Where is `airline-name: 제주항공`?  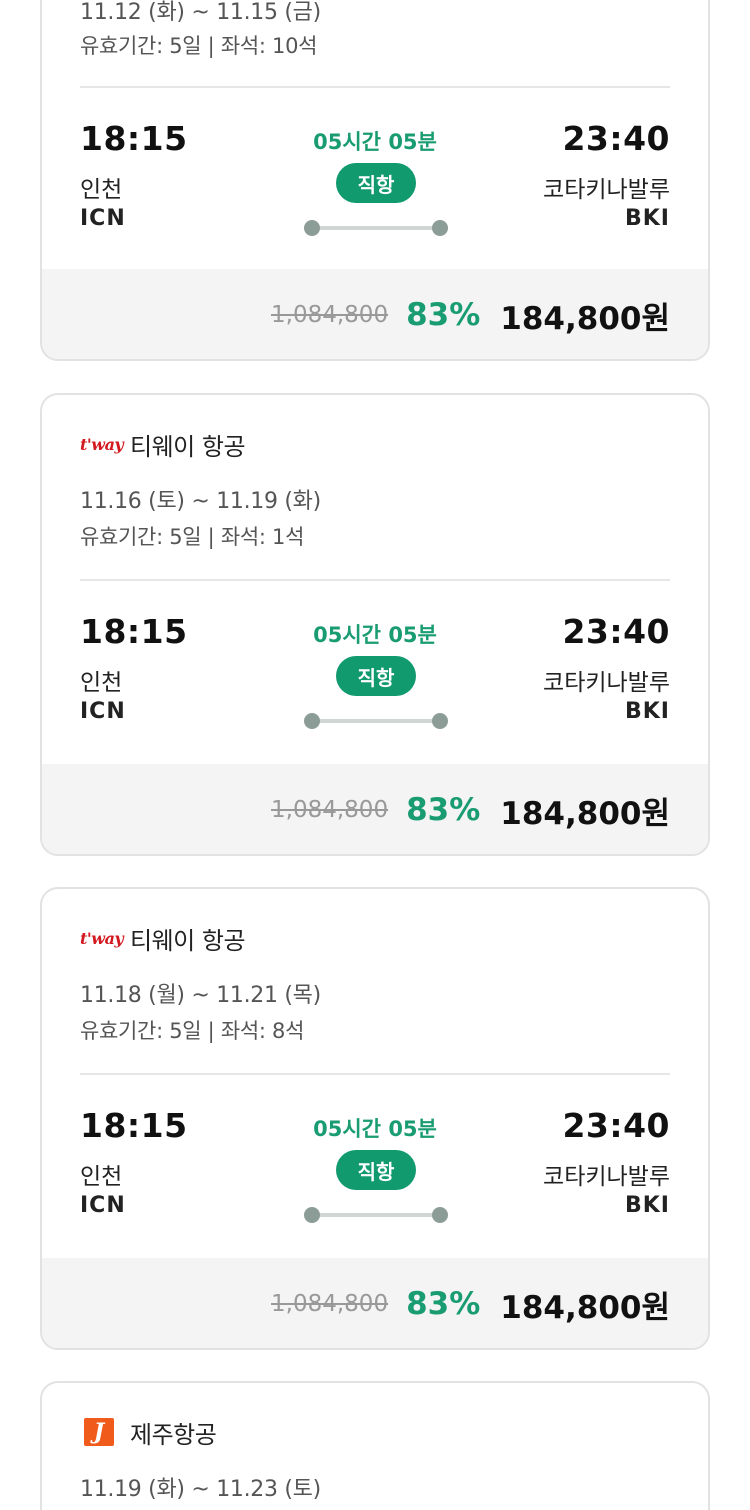 airline-name: 제주항공 is located at coordinates (173, 1434).